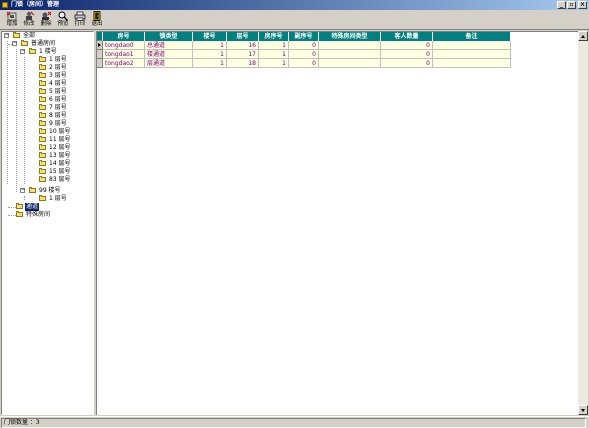  Describe the element at coordinates (169, 36) in the screenshot. I see `col-header-lock-type: 锁类型` at that location.